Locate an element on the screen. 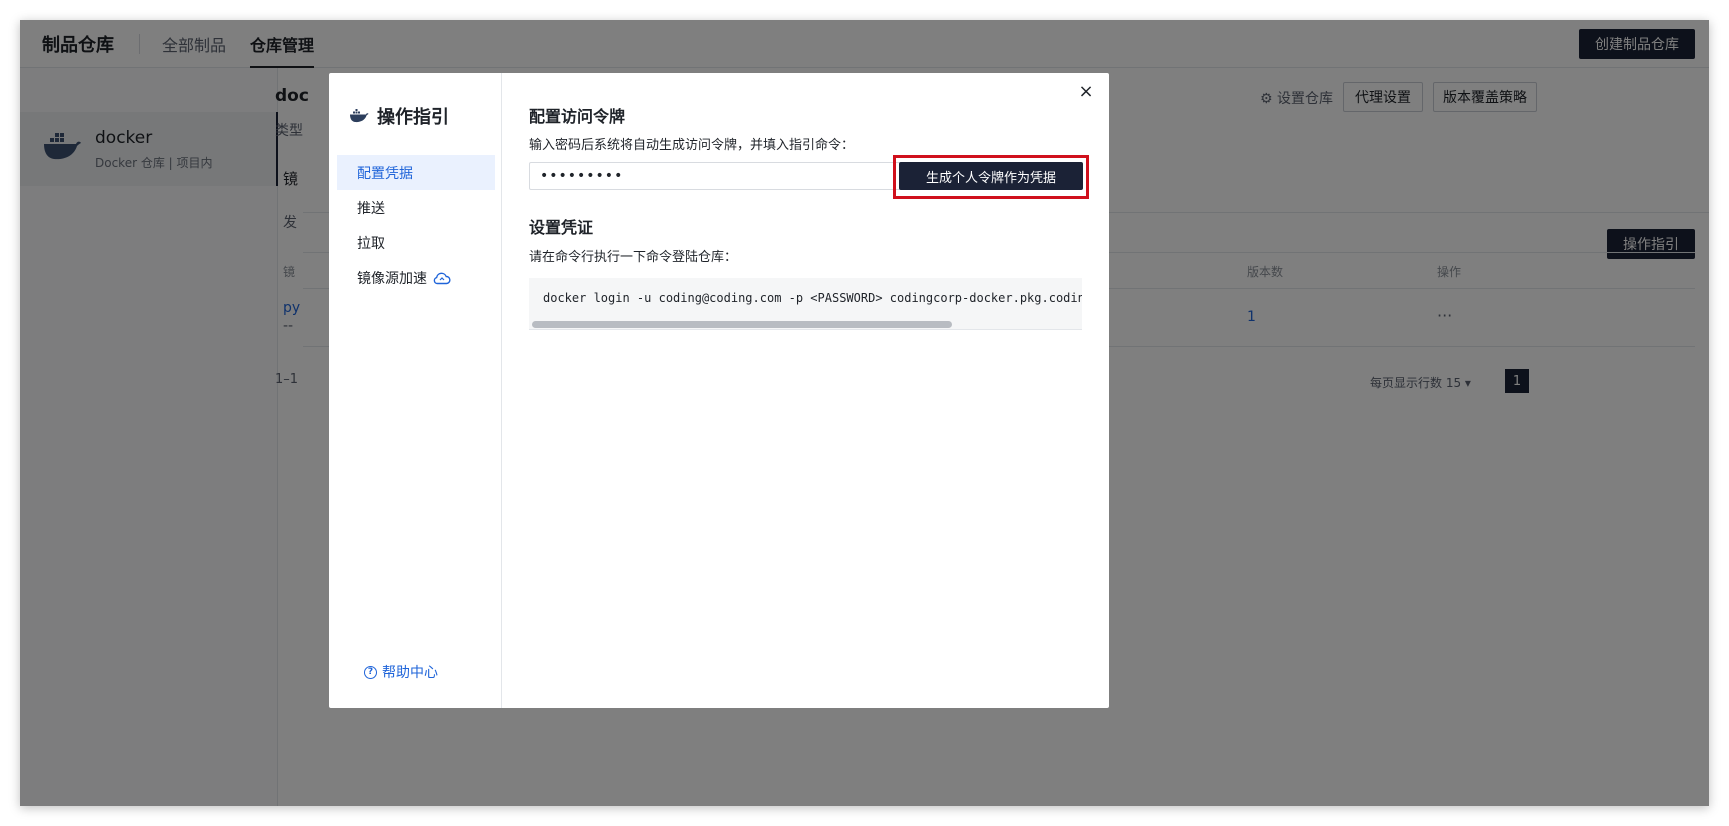 The height and width of the screenshot is (826, 1729). help-center-label: 帮助中心 is located at coordinates (410, 673).